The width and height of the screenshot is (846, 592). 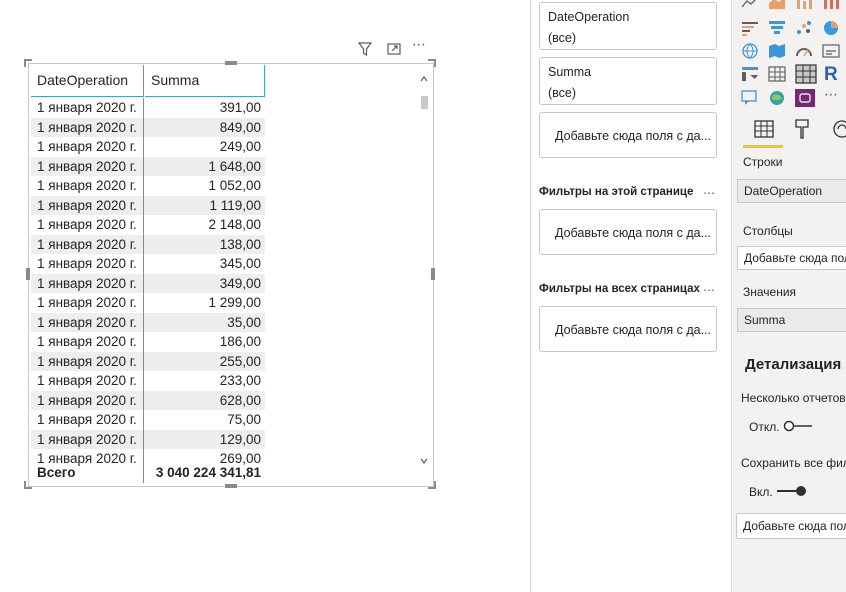 I want to click on all-pages-filters-more-icon: ⋯, so click(x=709, y=290).